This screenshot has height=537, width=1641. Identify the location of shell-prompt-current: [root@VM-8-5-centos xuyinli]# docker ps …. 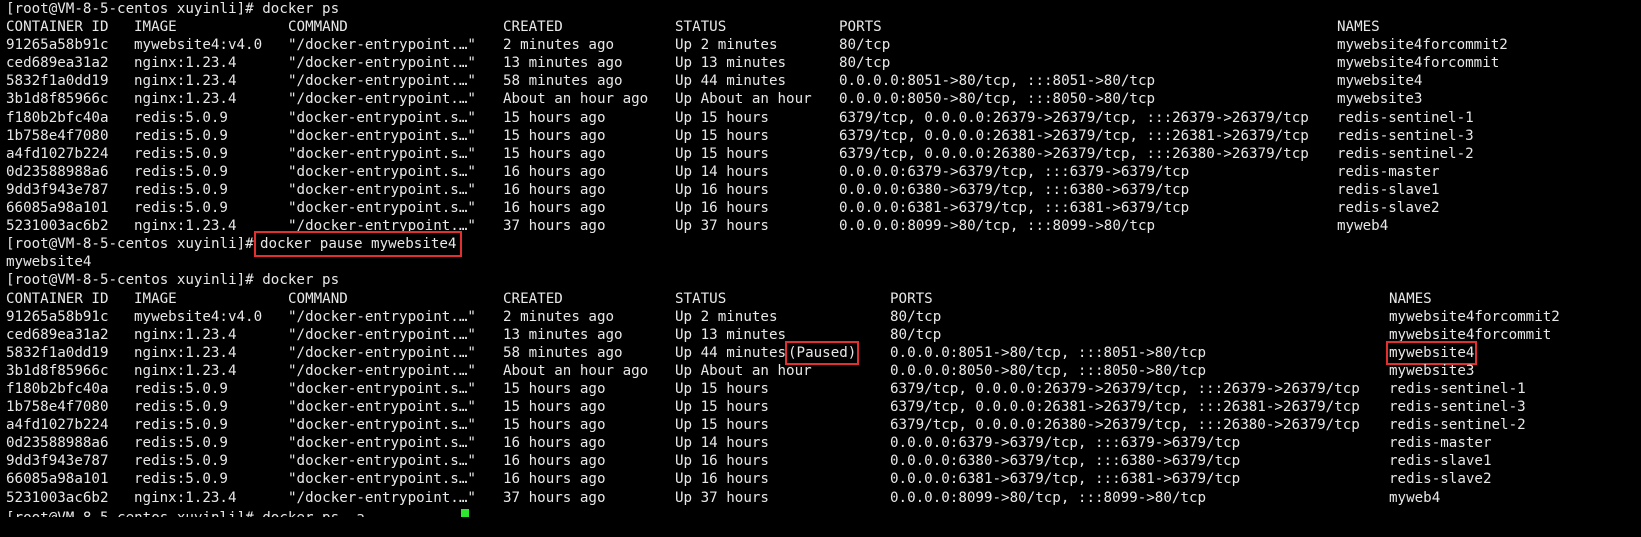
(822, 512).